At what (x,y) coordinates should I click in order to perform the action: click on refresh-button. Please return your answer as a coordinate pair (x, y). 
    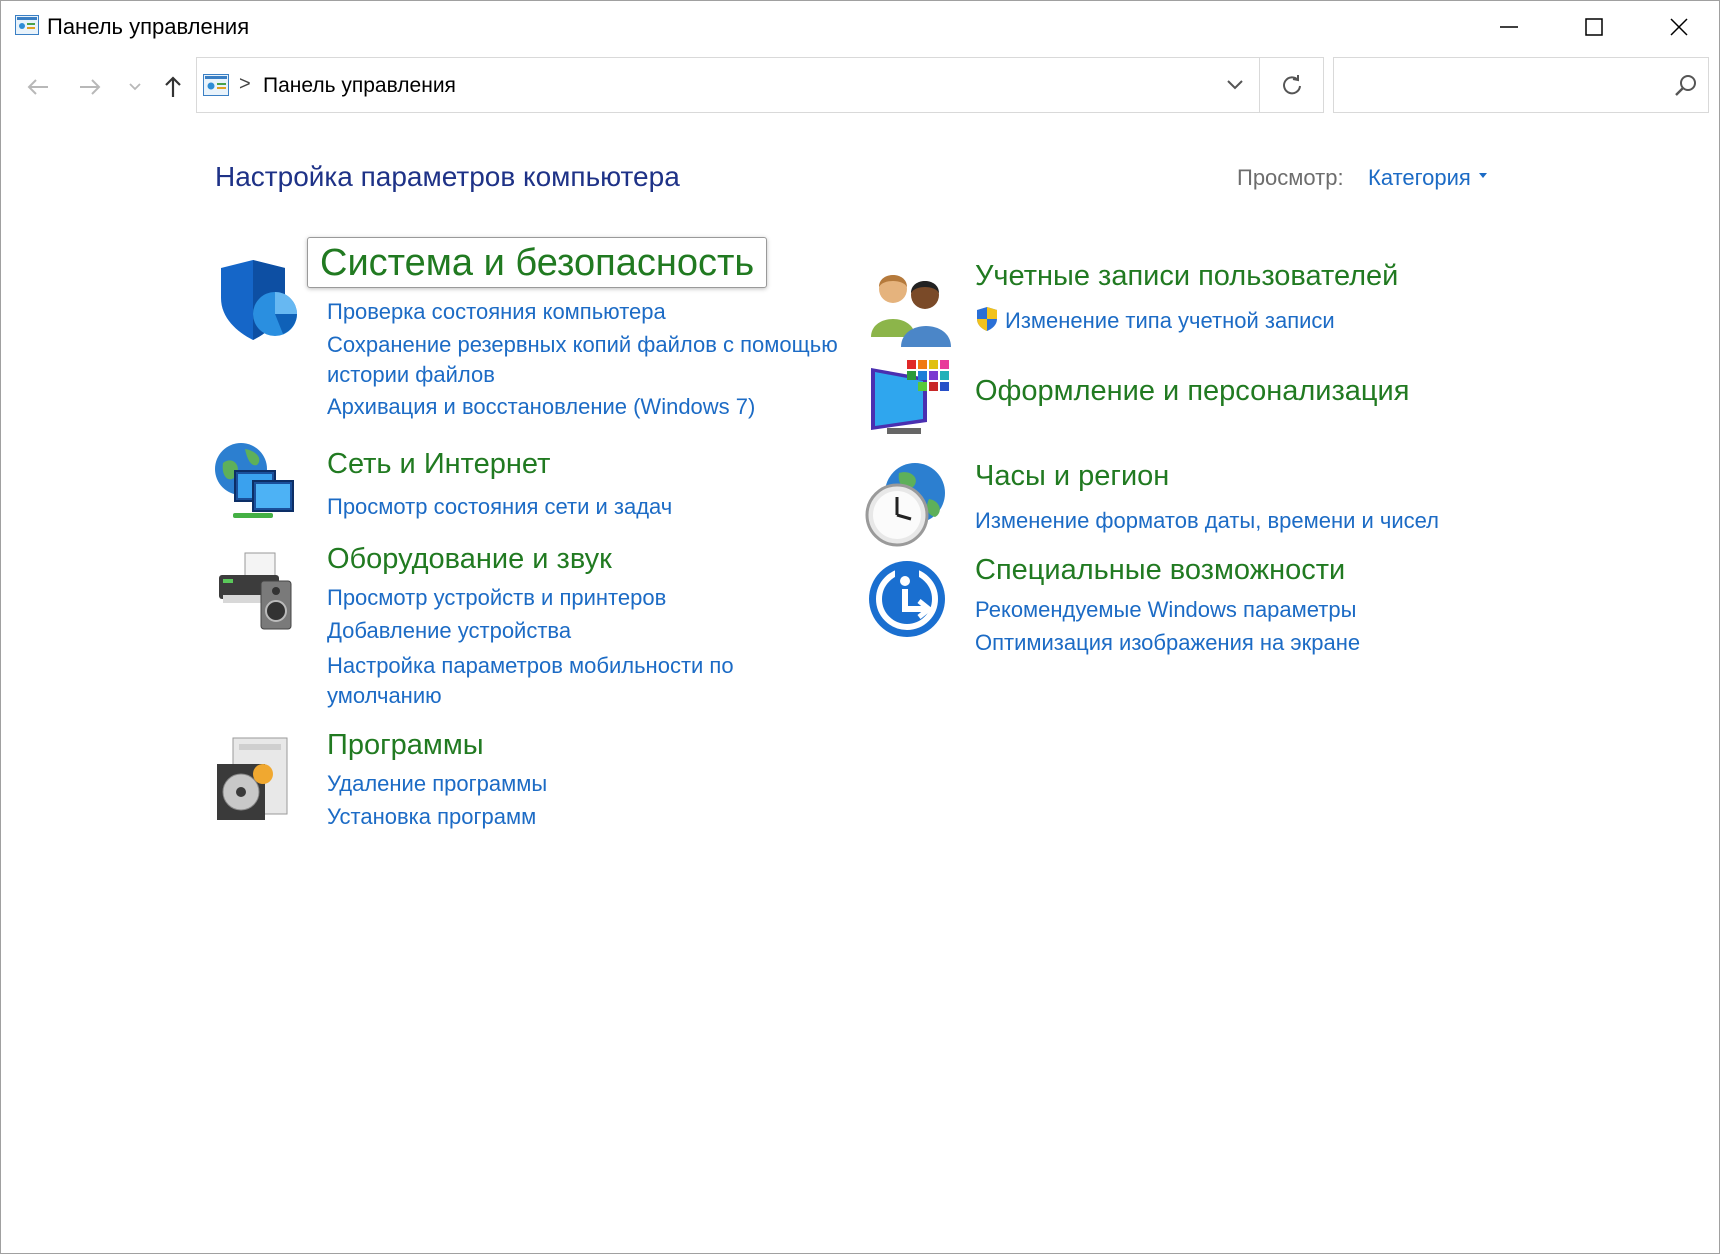
    Looking at the image, I should click on (1291, 85).